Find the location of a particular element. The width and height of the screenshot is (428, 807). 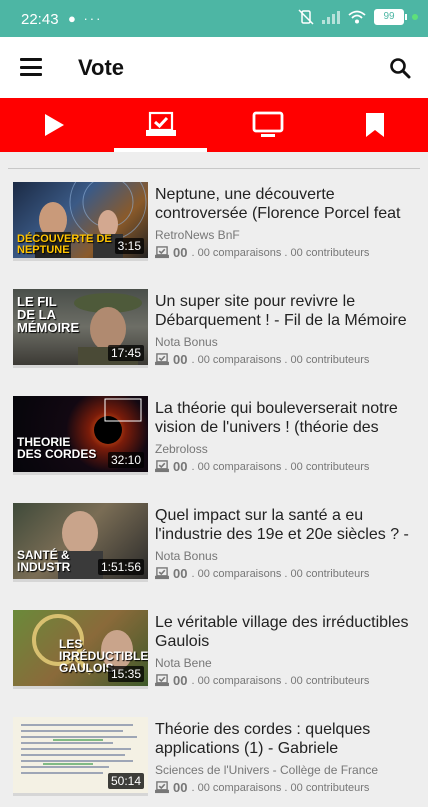

vibrate-off-icon is located at coordinates (306, 17).